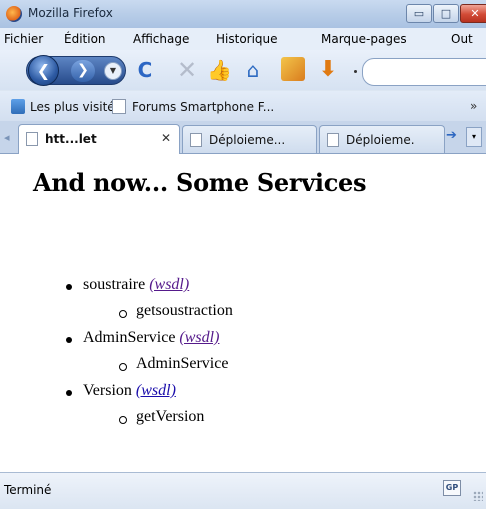 Image resolution: width=486 pixels, height=509 pixels. What do you see at coordinates (99, 139) in the screenshot?
I see `tab-active: htt...let ✕` at bounding box center [99, 139].